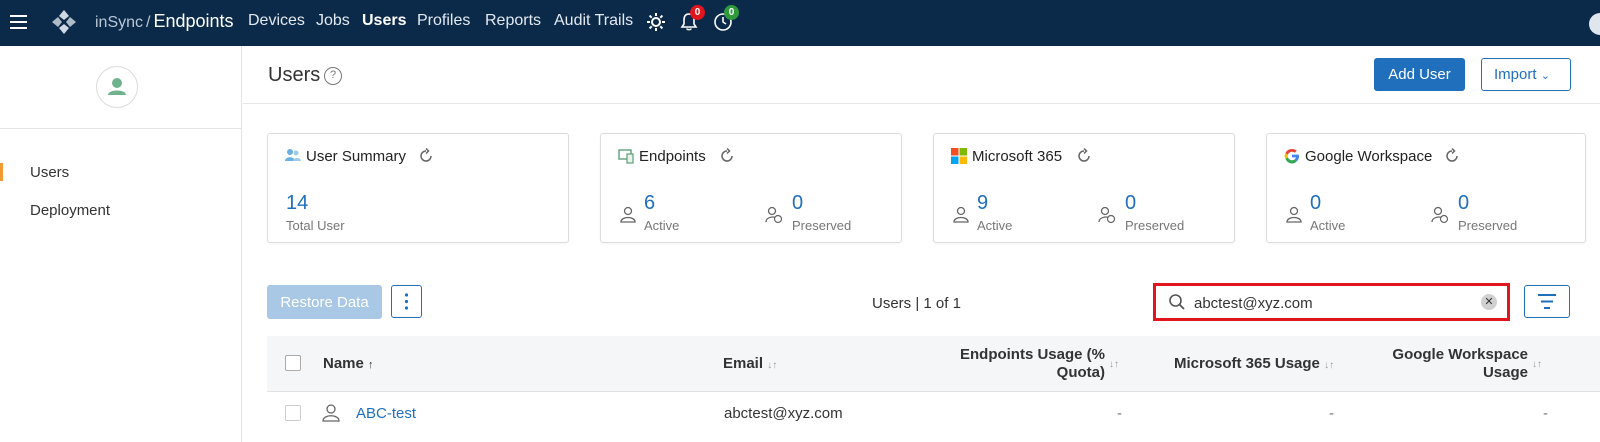 This screenshot has width=1600, height=442. What do you see at coordinates (386, 413) in the screenshot?
I see `user-name-link: ABC-test` at bounding box center [386, 413].